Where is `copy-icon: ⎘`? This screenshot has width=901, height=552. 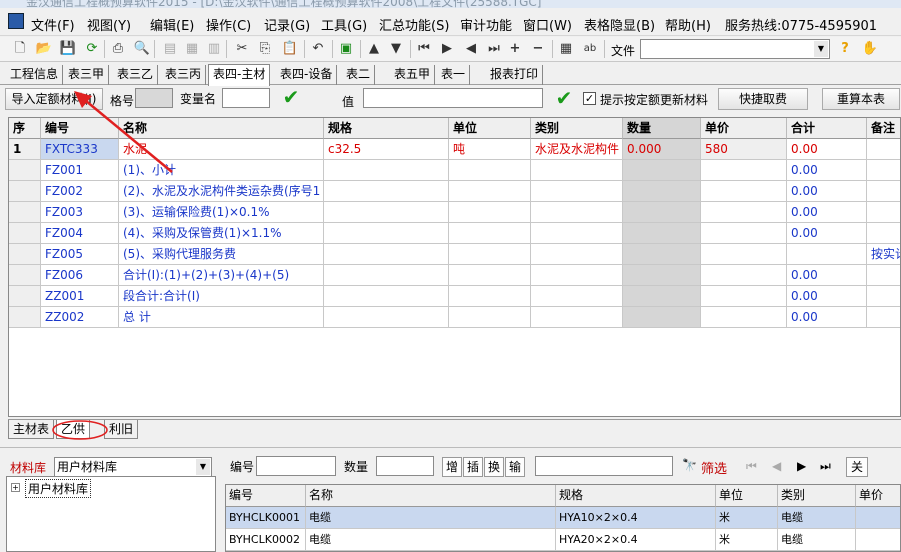 copy-icon: ⎘ is located at coordinates (265, 49).